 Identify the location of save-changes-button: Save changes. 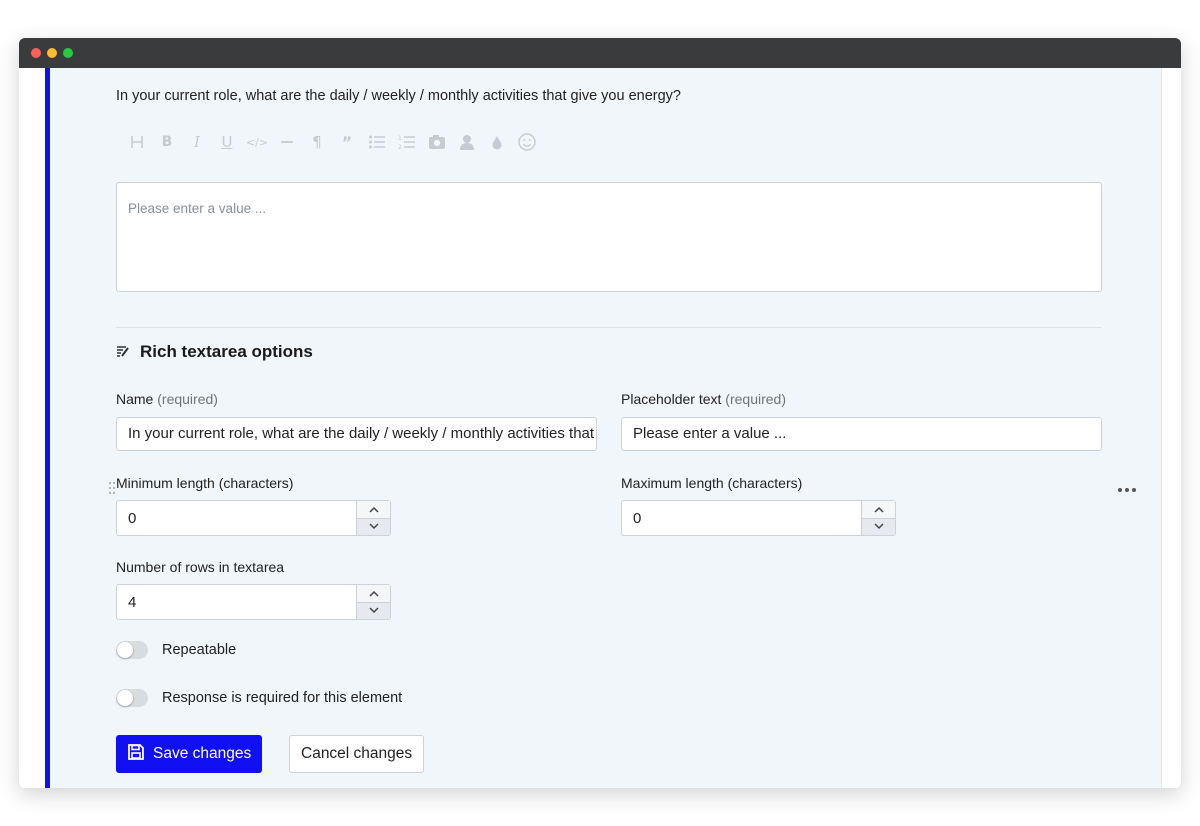
(189, 754).